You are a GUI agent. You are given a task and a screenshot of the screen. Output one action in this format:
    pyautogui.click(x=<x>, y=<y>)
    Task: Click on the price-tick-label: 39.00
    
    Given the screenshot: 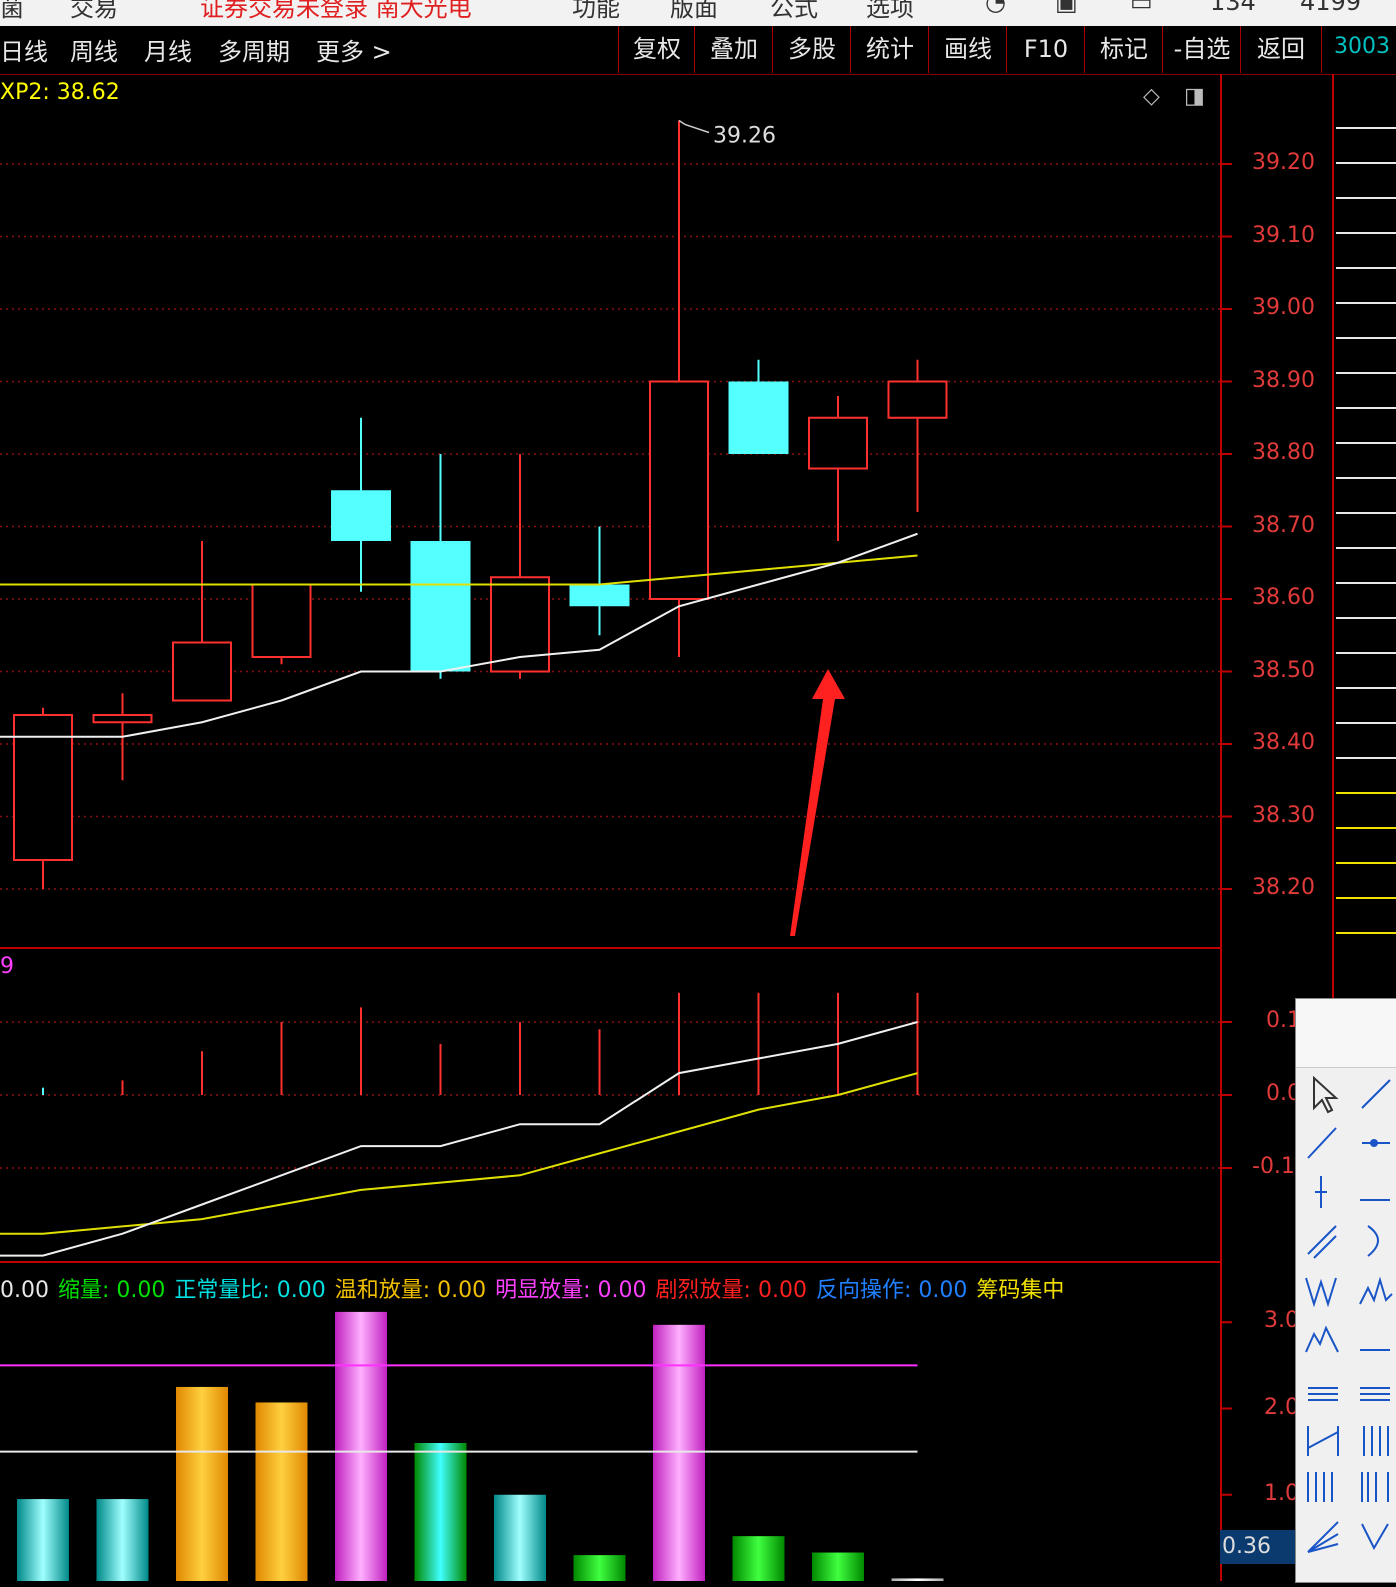 What is the action you would take?
    pyautogui.click(x=1283, y=307)
    